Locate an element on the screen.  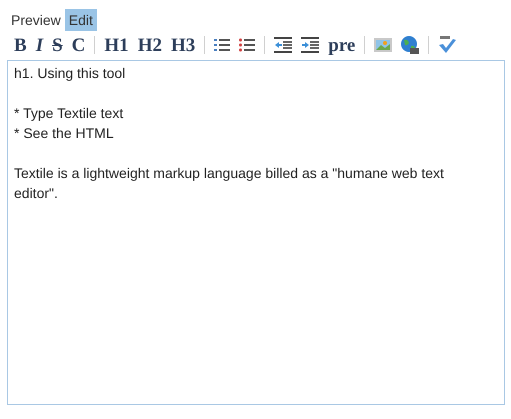
bullet-list-button is located at coordinates (247, 45).